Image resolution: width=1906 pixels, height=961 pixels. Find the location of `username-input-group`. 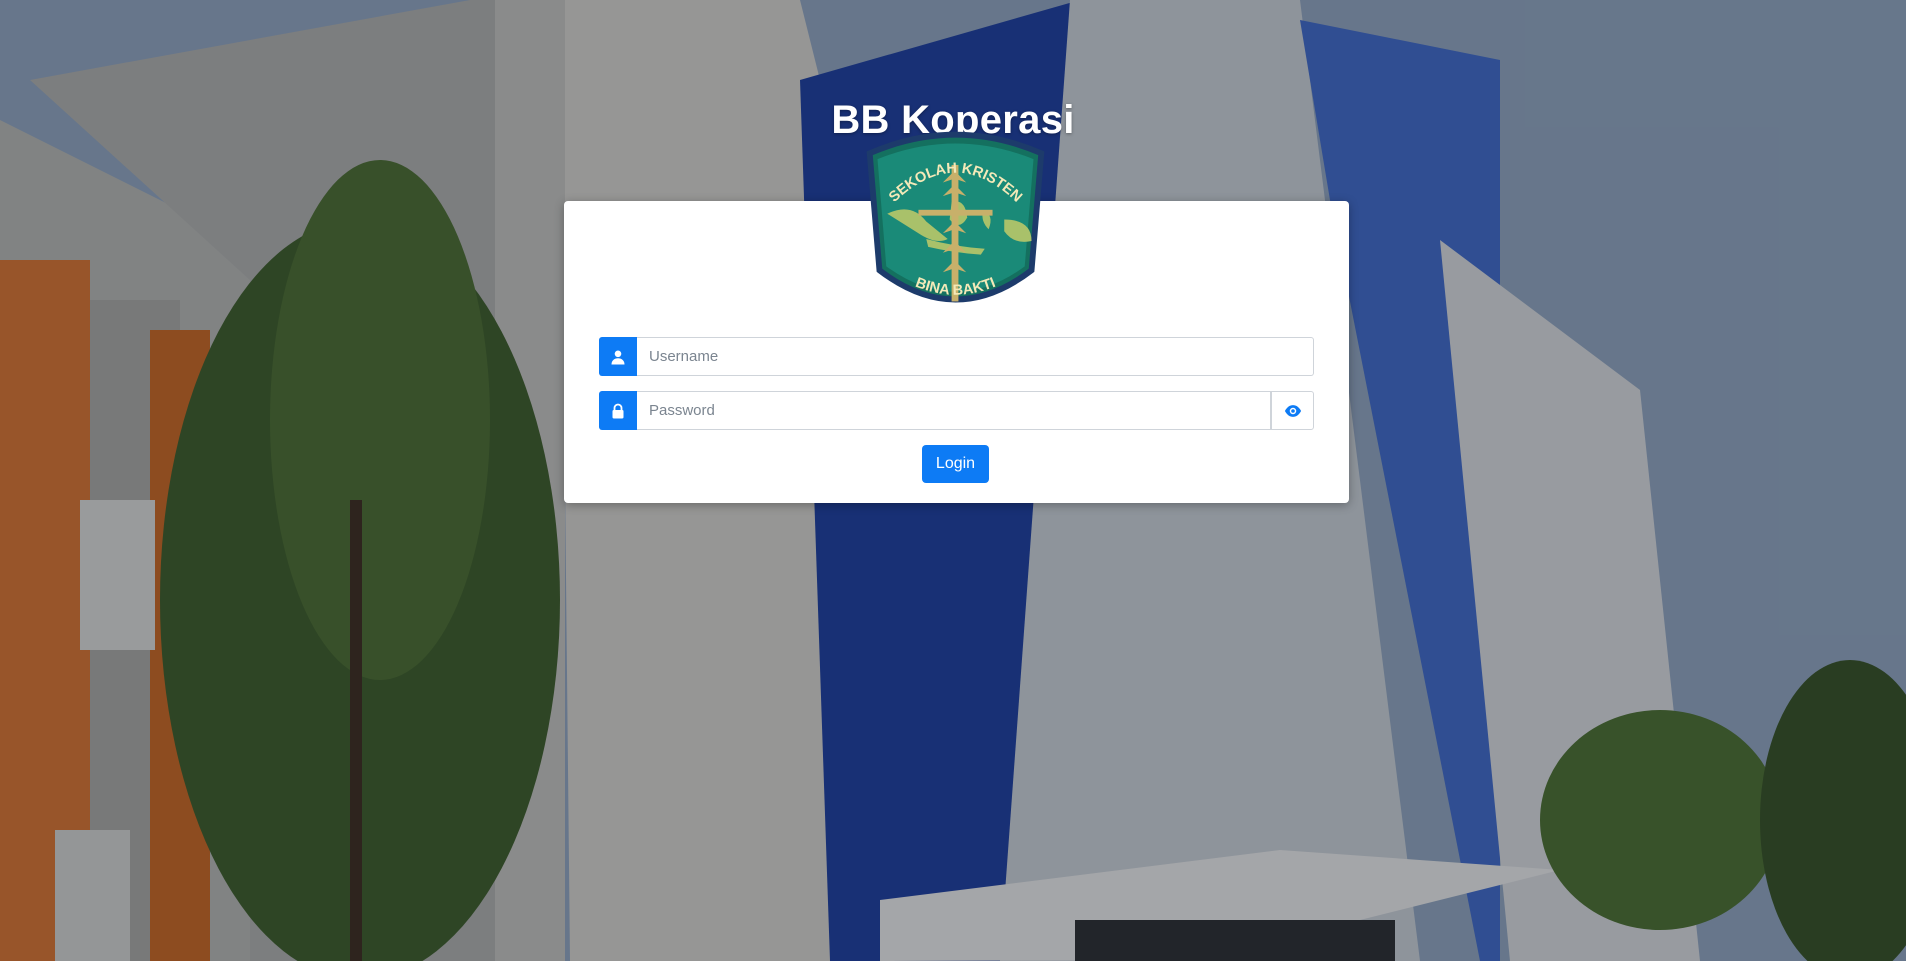

username-input-group is located at coordinates (956, 356).